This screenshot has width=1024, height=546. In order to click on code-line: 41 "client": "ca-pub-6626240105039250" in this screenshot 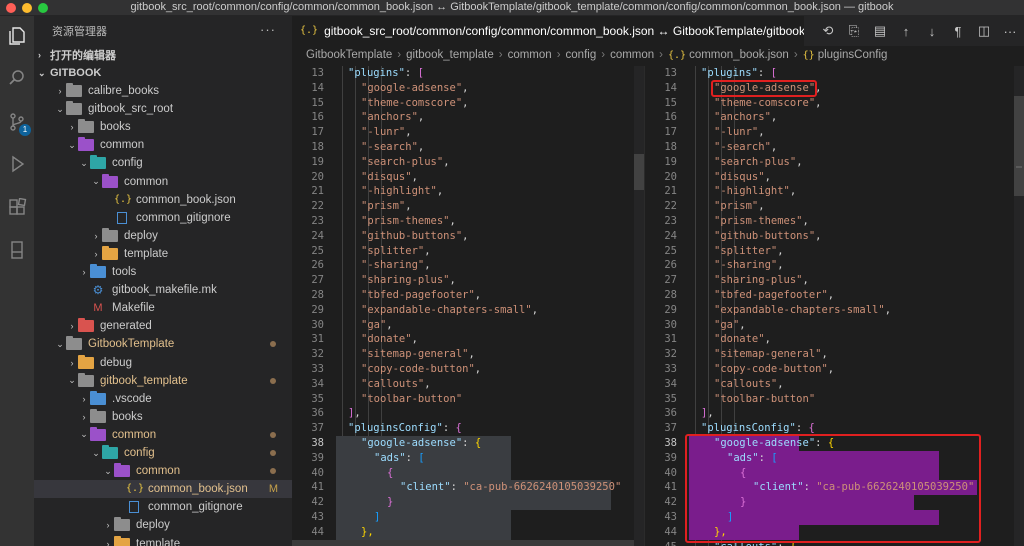, I will do `click(468, 487)`.